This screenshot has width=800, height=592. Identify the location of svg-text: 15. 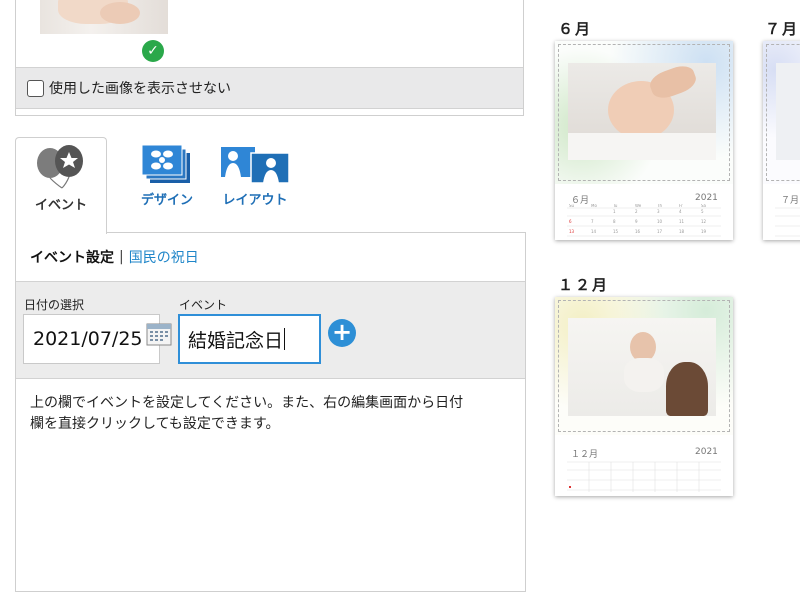
(616, 231).